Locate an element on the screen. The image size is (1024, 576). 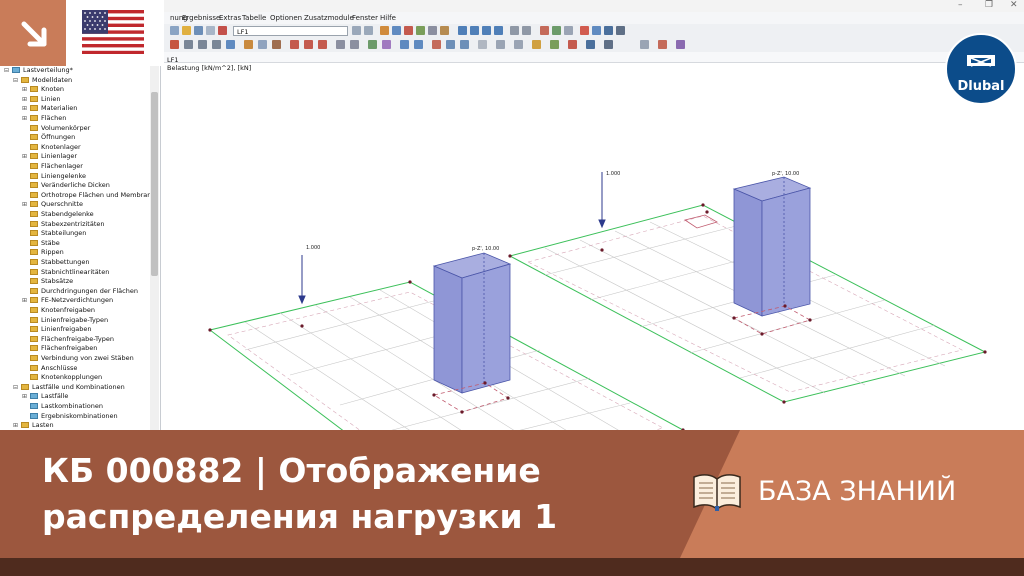
right-load-value: 1.000 is located at coordinates (613, 174).